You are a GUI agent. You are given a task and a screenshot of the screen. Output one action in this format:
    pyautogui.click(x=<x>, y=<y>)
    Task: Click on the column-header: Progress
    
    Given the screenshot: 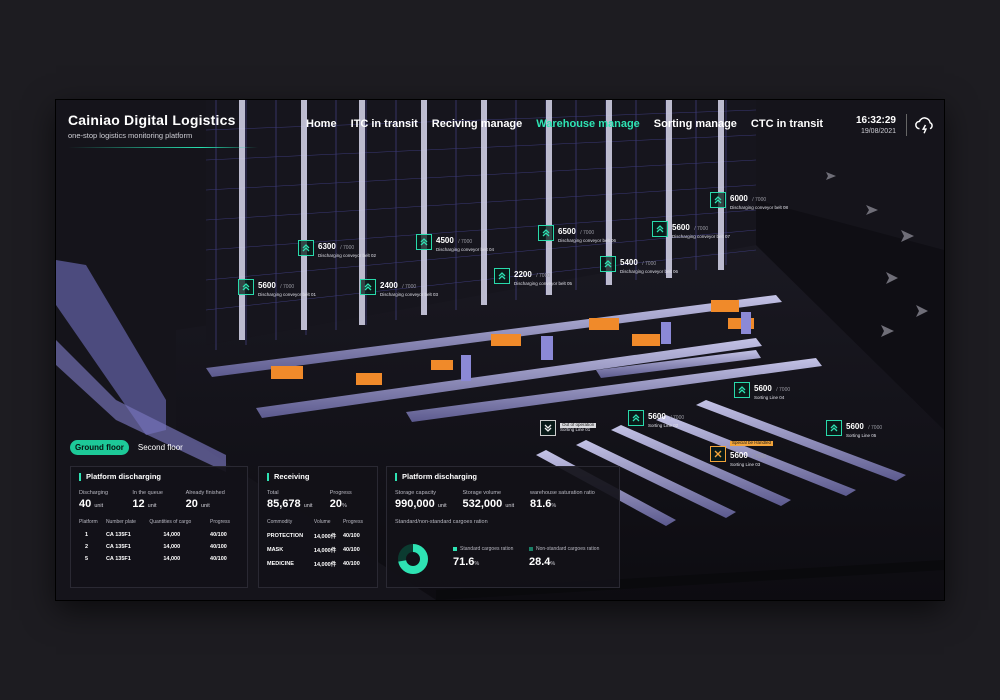 What is the action you would take?
    pyautogui.click(x=352, y=522)
    